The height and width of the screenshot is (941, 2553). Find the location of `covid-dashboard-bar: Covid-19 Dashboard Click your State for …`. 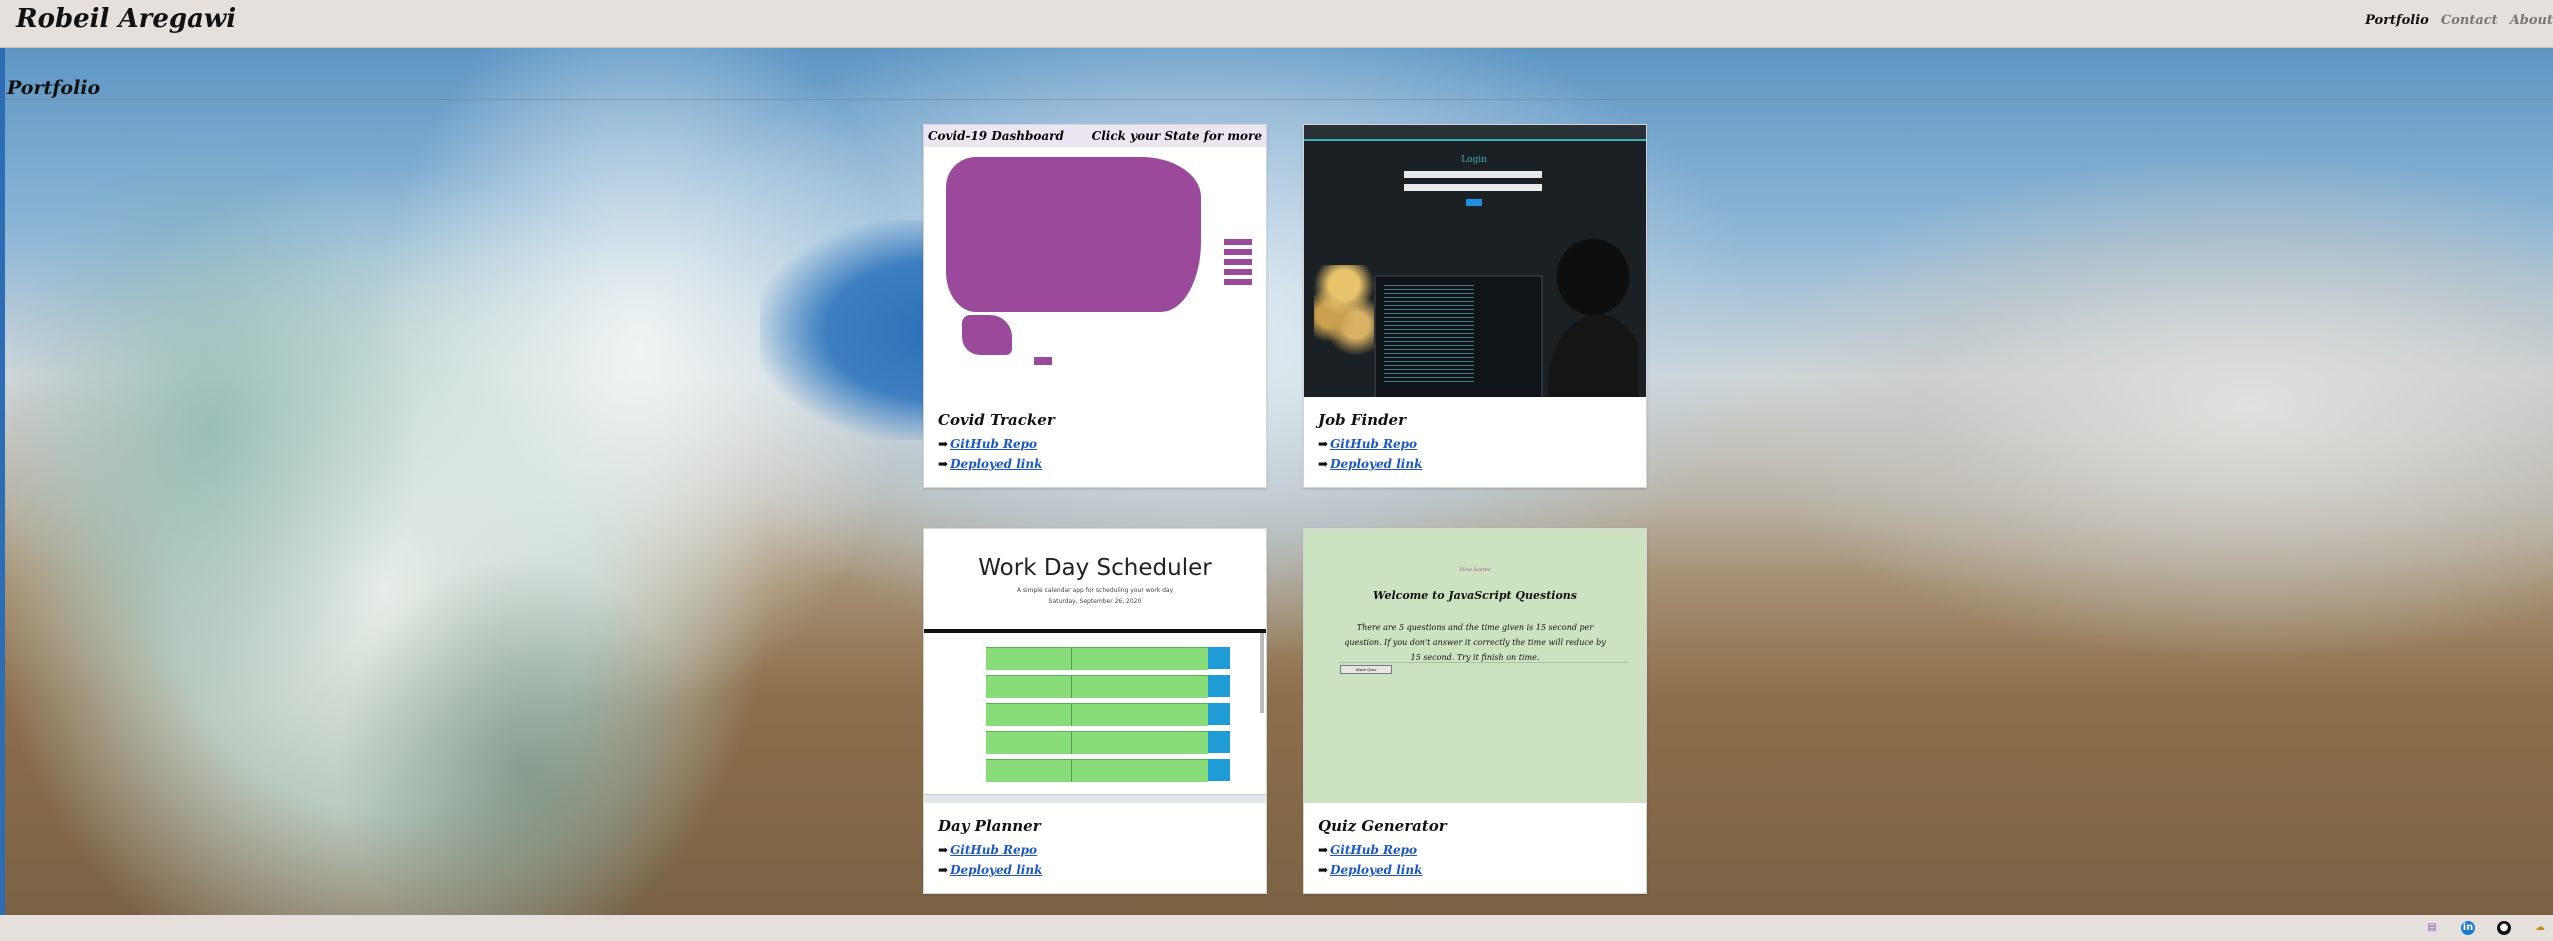

covid-dashboard-bar: Covid-19 Dashboard Click your State for … is located at coordinates (1095, 136).